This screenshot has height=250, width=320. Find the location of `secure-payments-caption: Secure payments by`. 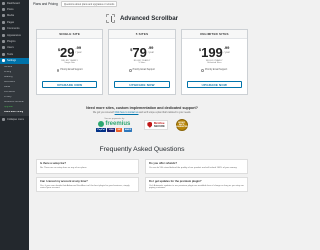

secure-payments-caption: Secure payments by is located at coordinates (114, 118).